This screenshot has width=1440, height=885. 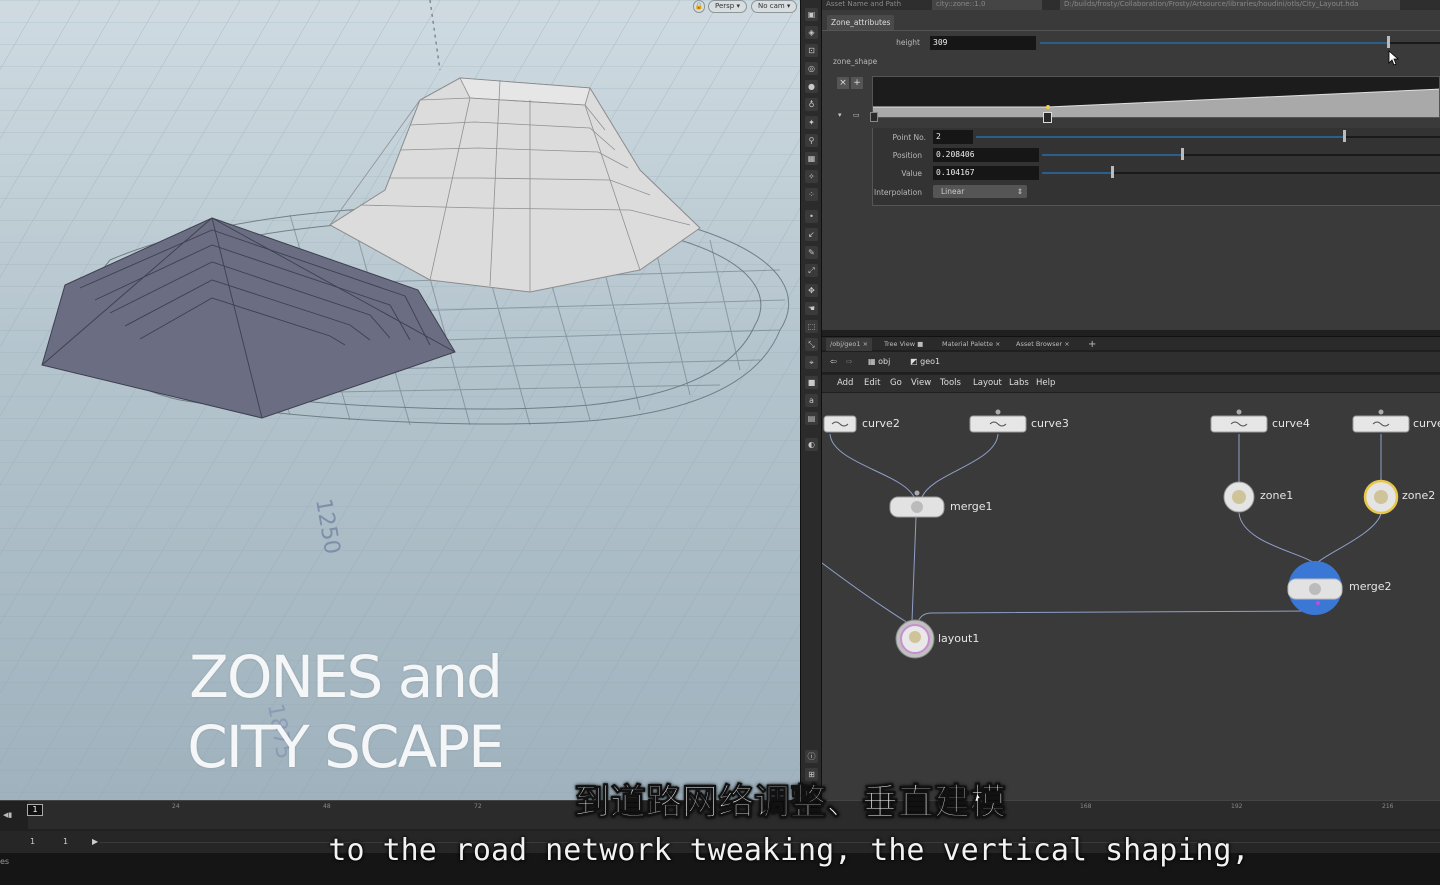 What do you see at coordinates (811, 400) in the screenshot?
I see `abc-icon: a` at bounding box center [811, 400].